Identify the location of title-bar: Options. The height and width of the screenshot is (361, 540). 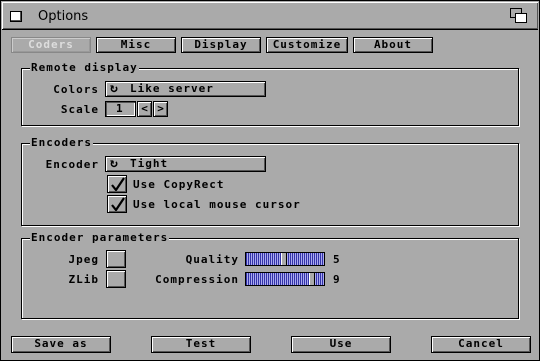
(270, 16).